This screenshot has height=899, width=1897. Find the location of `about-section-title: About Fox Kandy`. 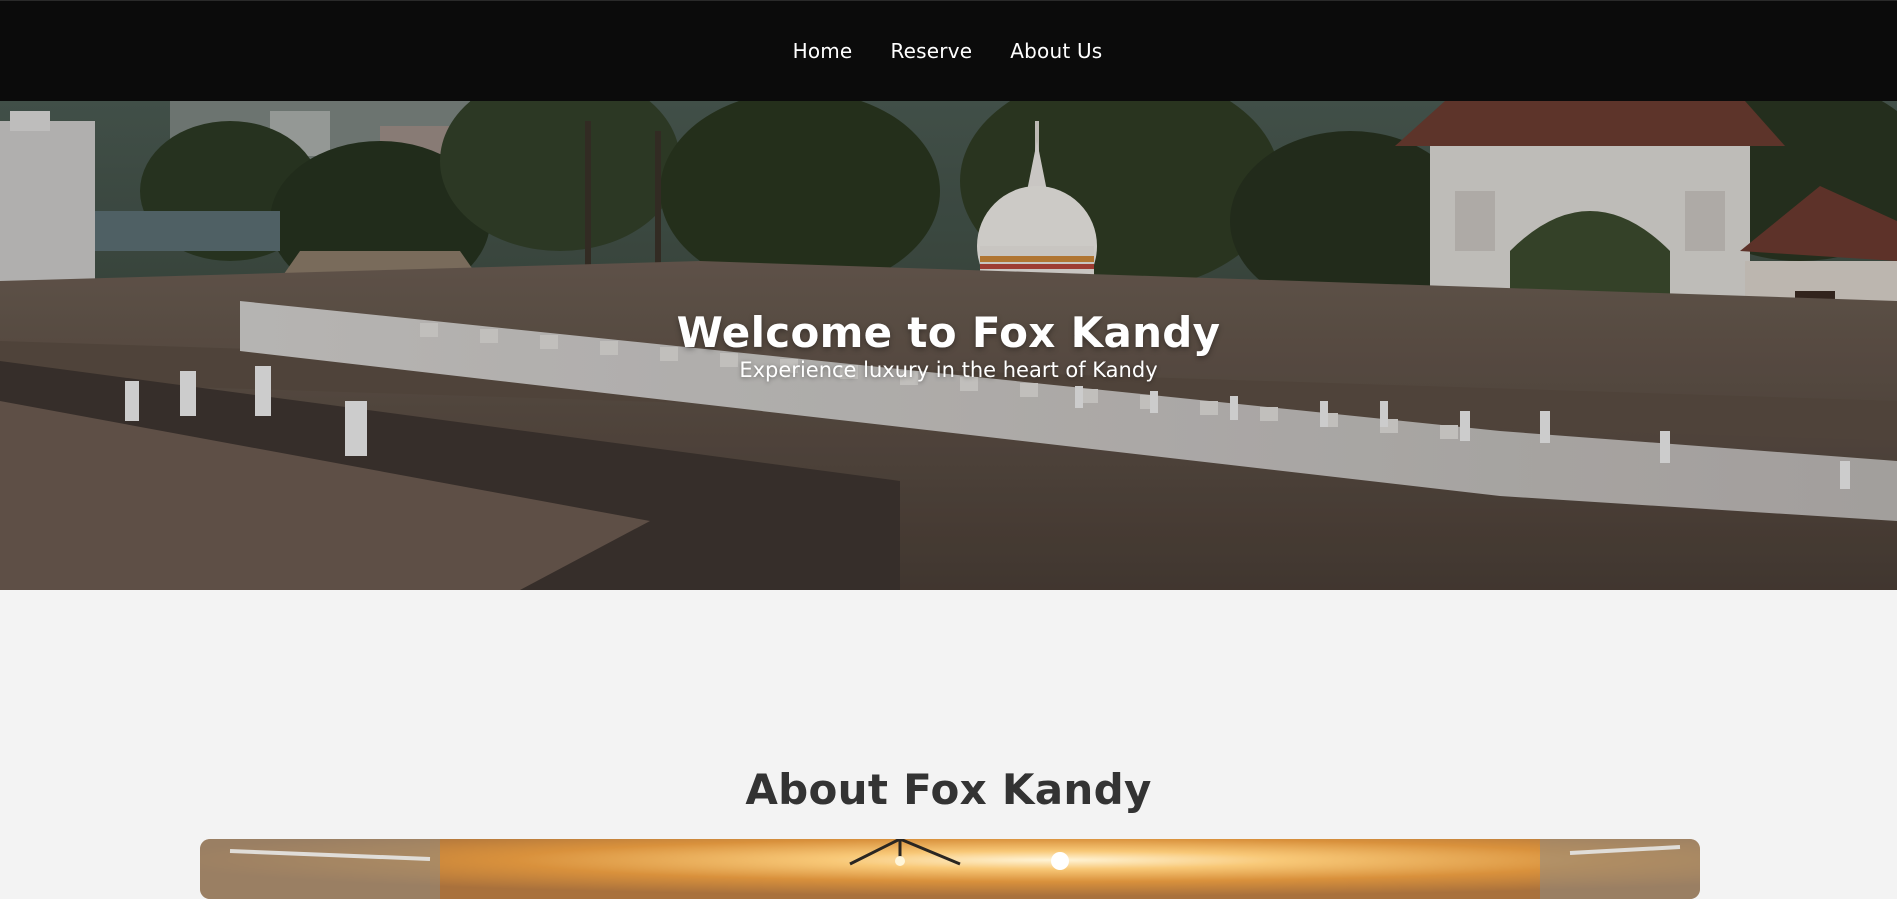

about-section-title: About Fox Kandy is located at coordinates (948, 789).